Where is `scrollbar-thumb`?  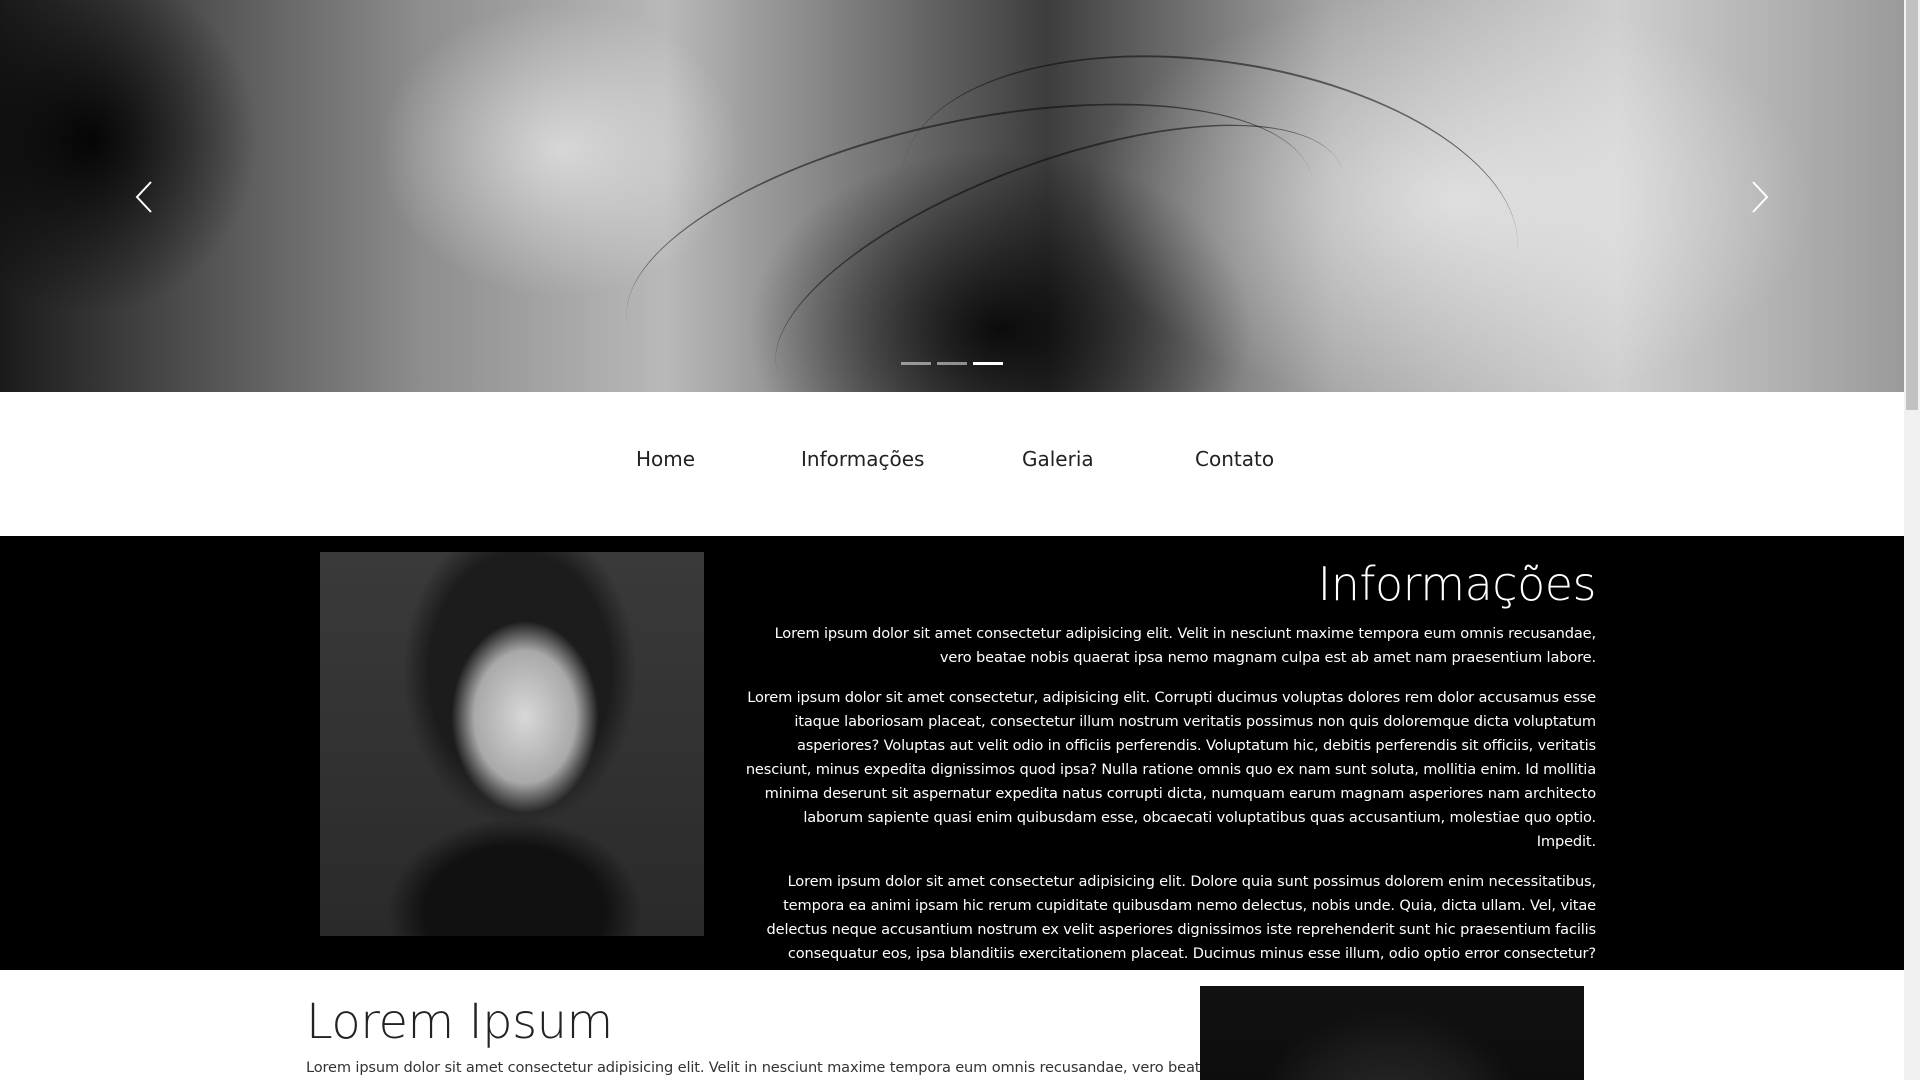
scrollbar-thumb is located at coordinates (1912, 205).